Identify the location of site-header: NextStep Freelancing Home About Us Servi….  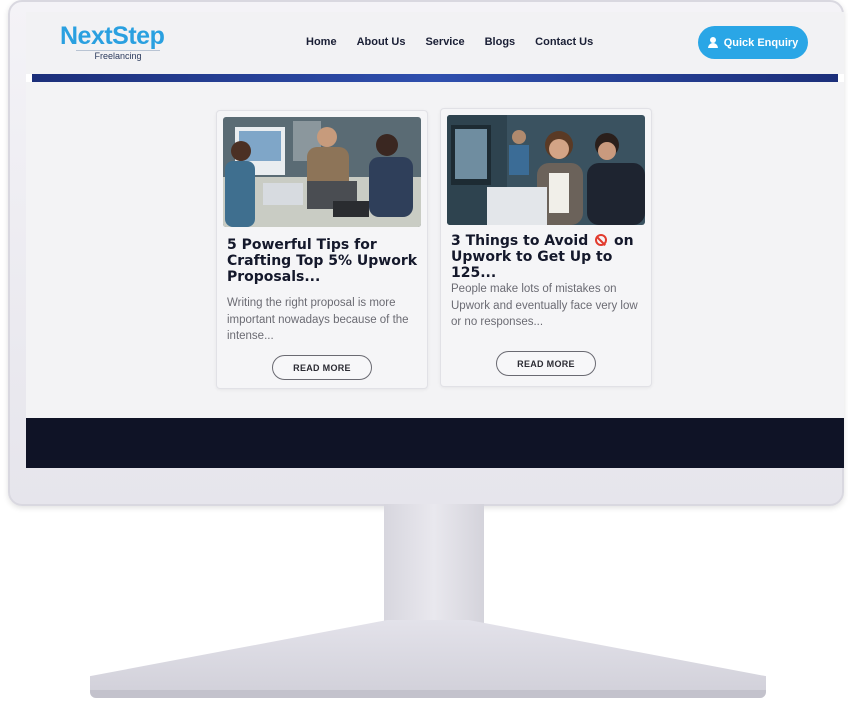
(435, 43).